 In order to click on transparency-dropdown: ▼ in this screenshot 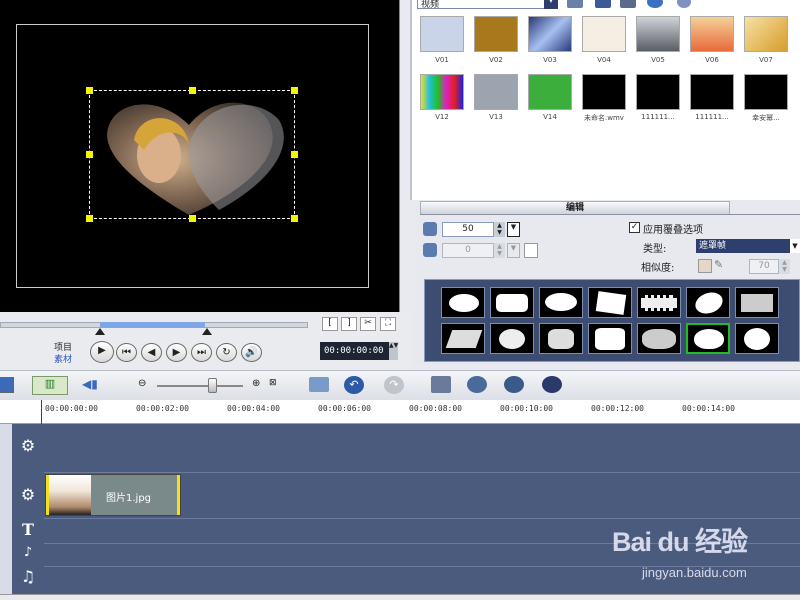, I will do `click(513, 229)`.